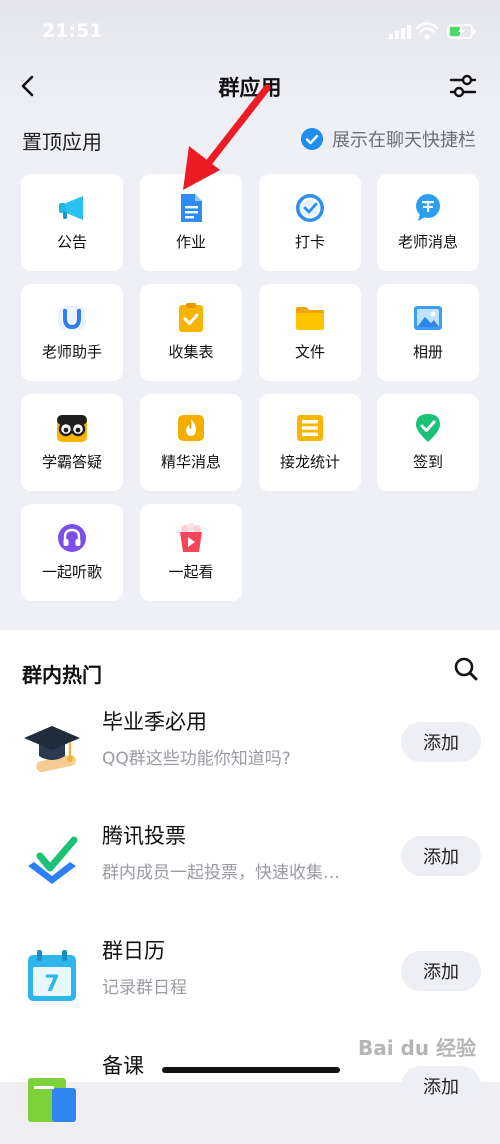  I want to click on hot-section-title: 群内热门, so click(62, 675).